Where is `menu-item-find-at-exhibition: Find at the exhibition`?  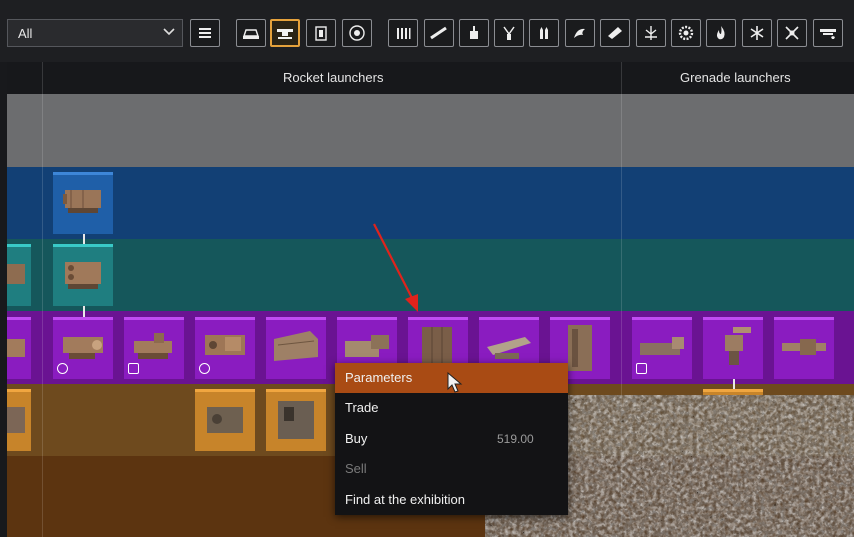
menu-item-find-at-exhibition: Find at the exhibition is located at coordinates (451, 500).